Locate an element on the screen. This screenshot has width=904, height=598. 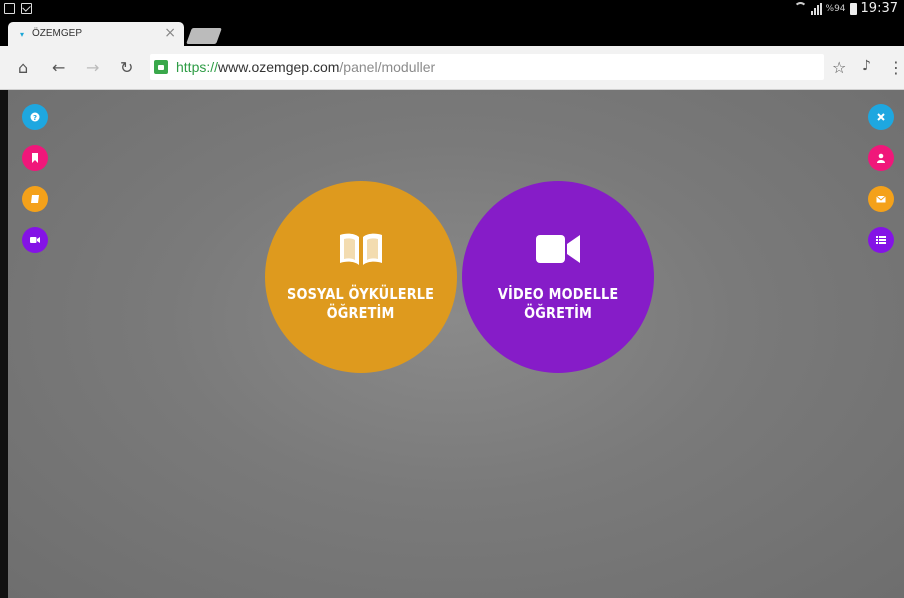
video-button is located at coordinates (35, 240).